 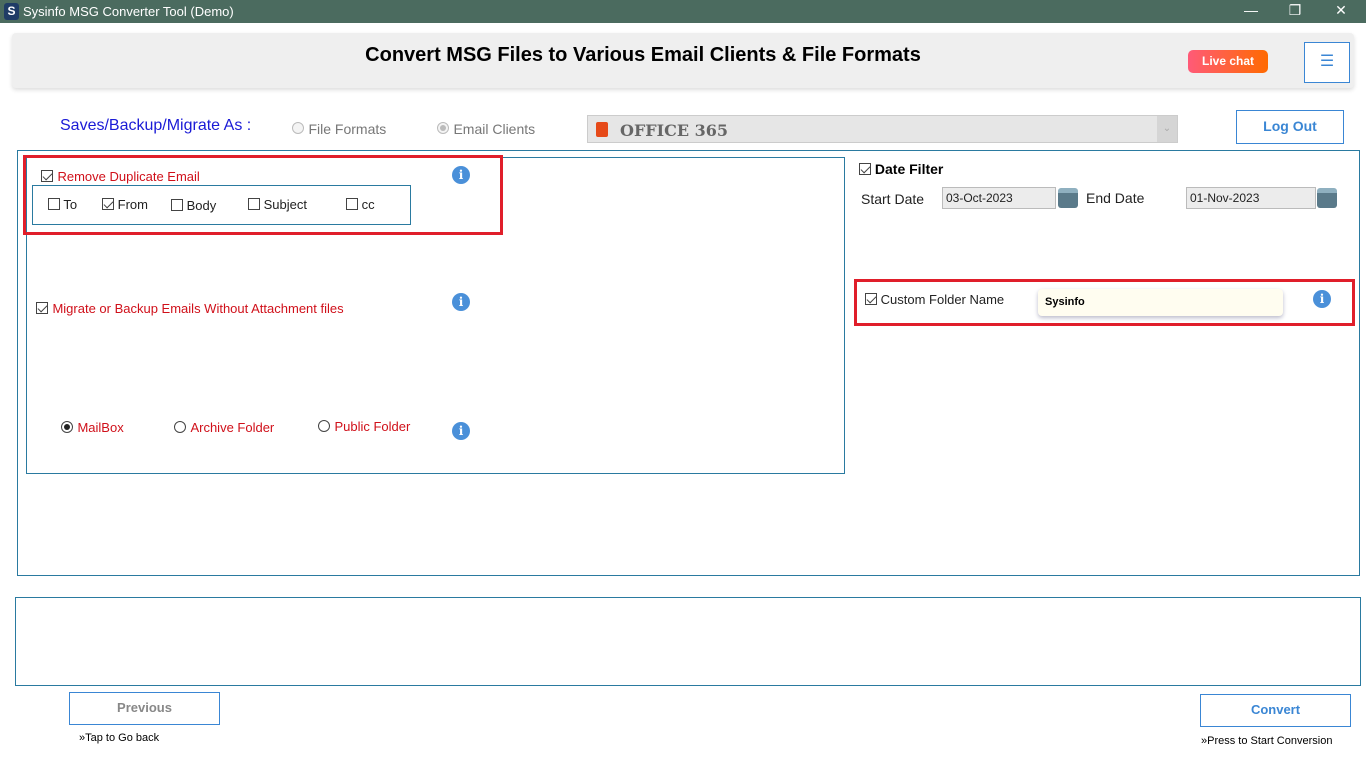 What do you see at coordinates (602, 129) in the screenshot?
I see `office-icon` at bounding box center [602, 129].